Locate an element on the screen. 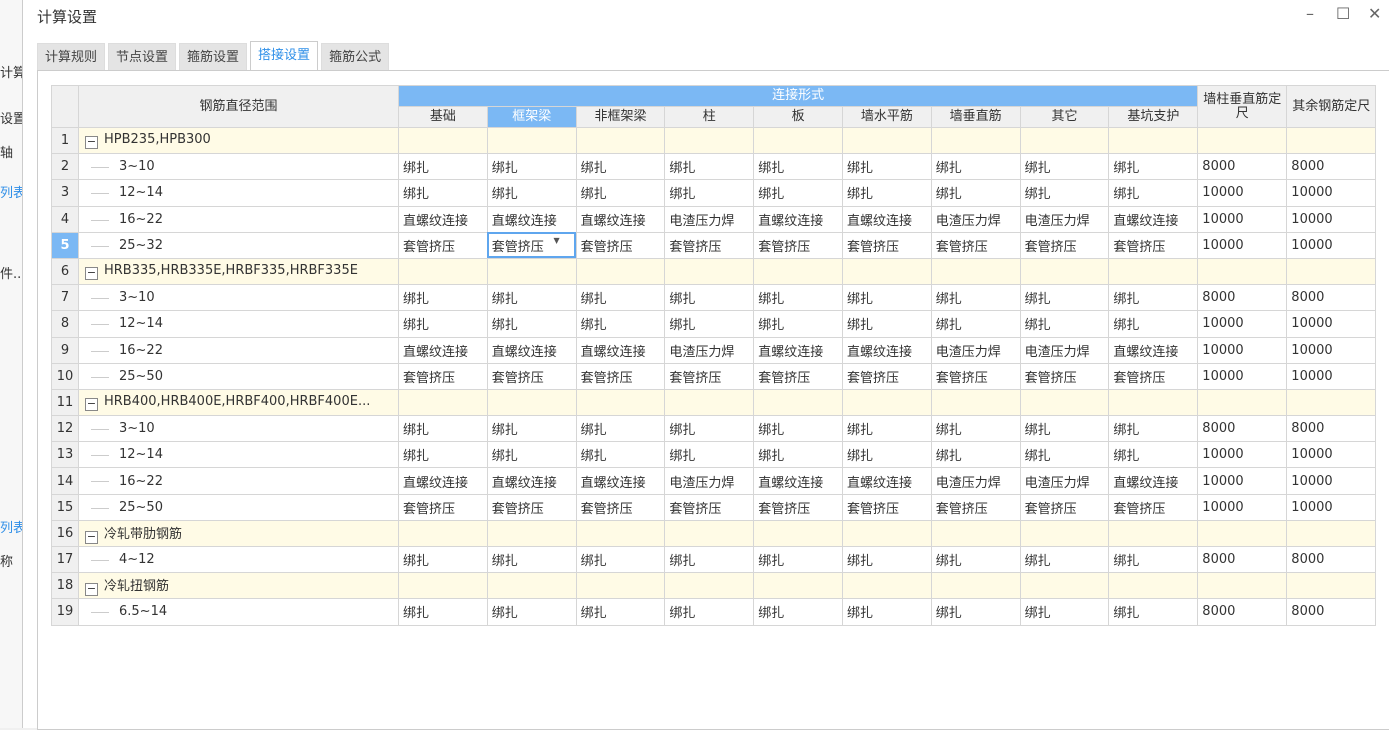  value-cell: 电渣压力焊 is located at coordinates (709, 219).